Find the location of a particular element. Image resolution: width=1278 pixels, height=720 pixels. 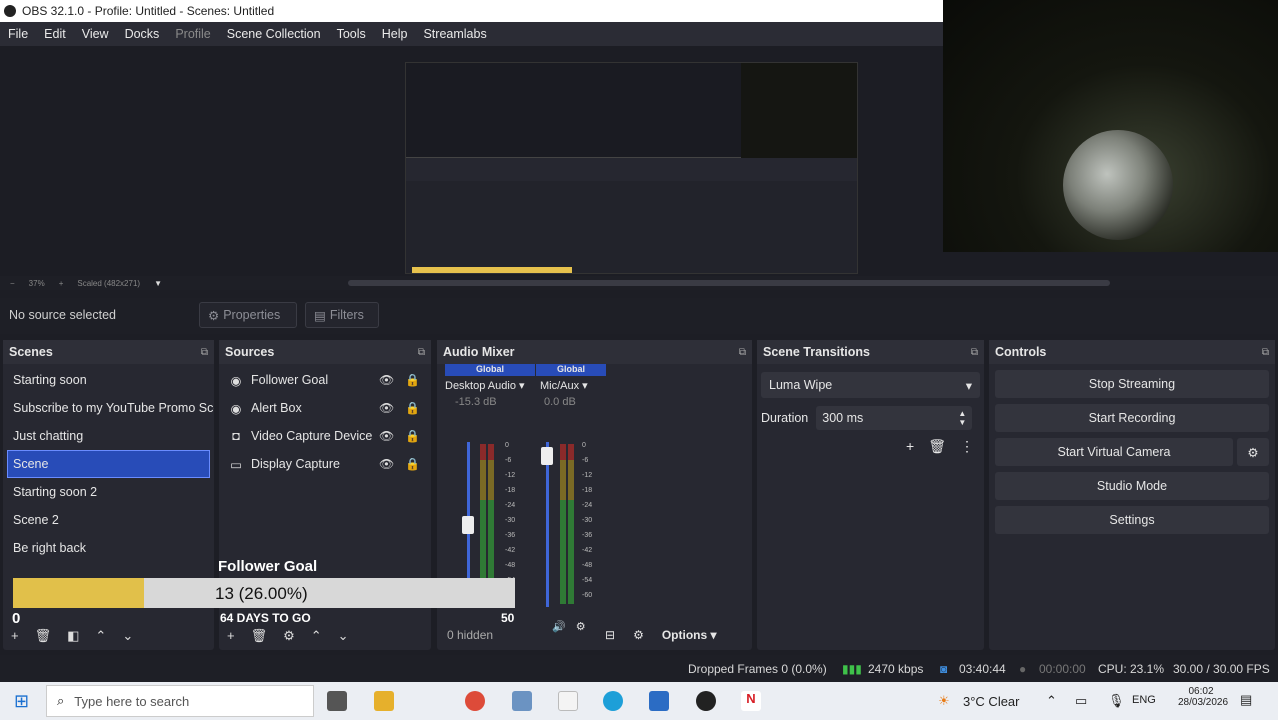

layout-toggle-icon: ⊟ is located at coordinates (610, 635).